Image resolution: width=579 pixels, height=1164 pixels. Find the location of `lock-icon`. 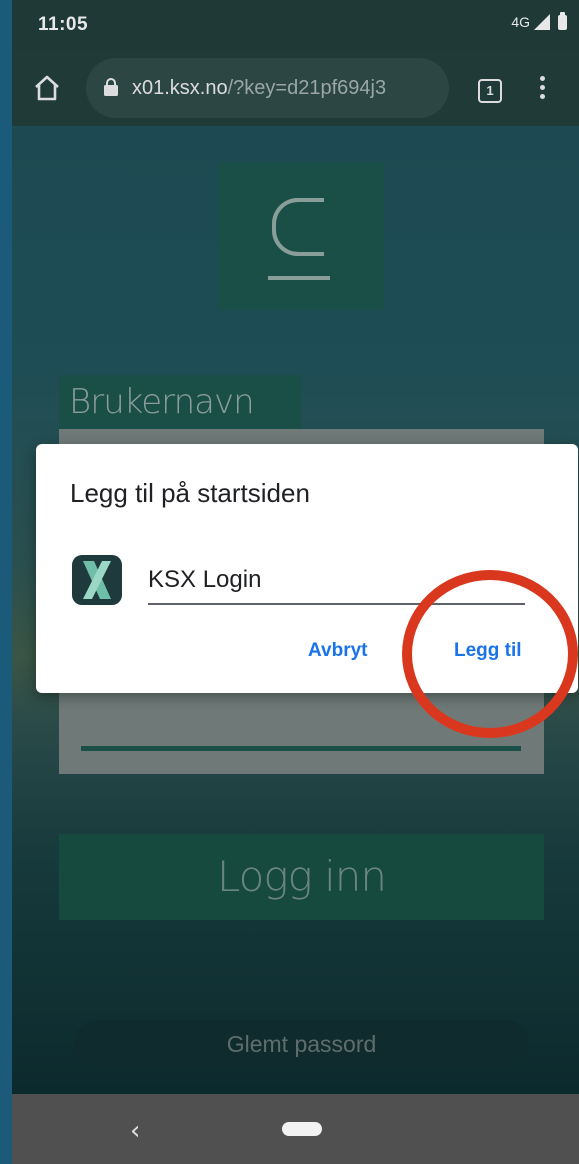

lock-icon is located at coordinates (111, 87).